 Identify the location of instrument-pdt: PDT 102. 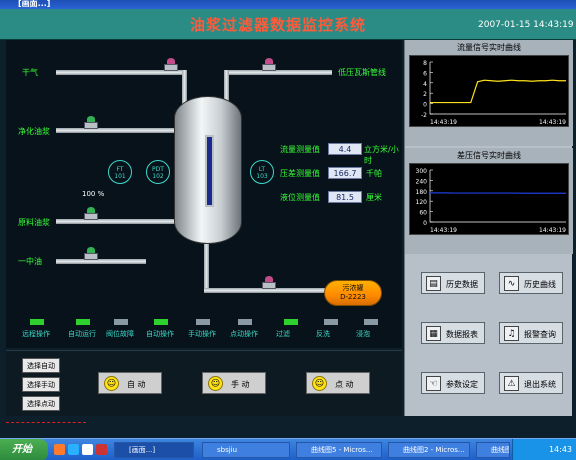
(158, 172).